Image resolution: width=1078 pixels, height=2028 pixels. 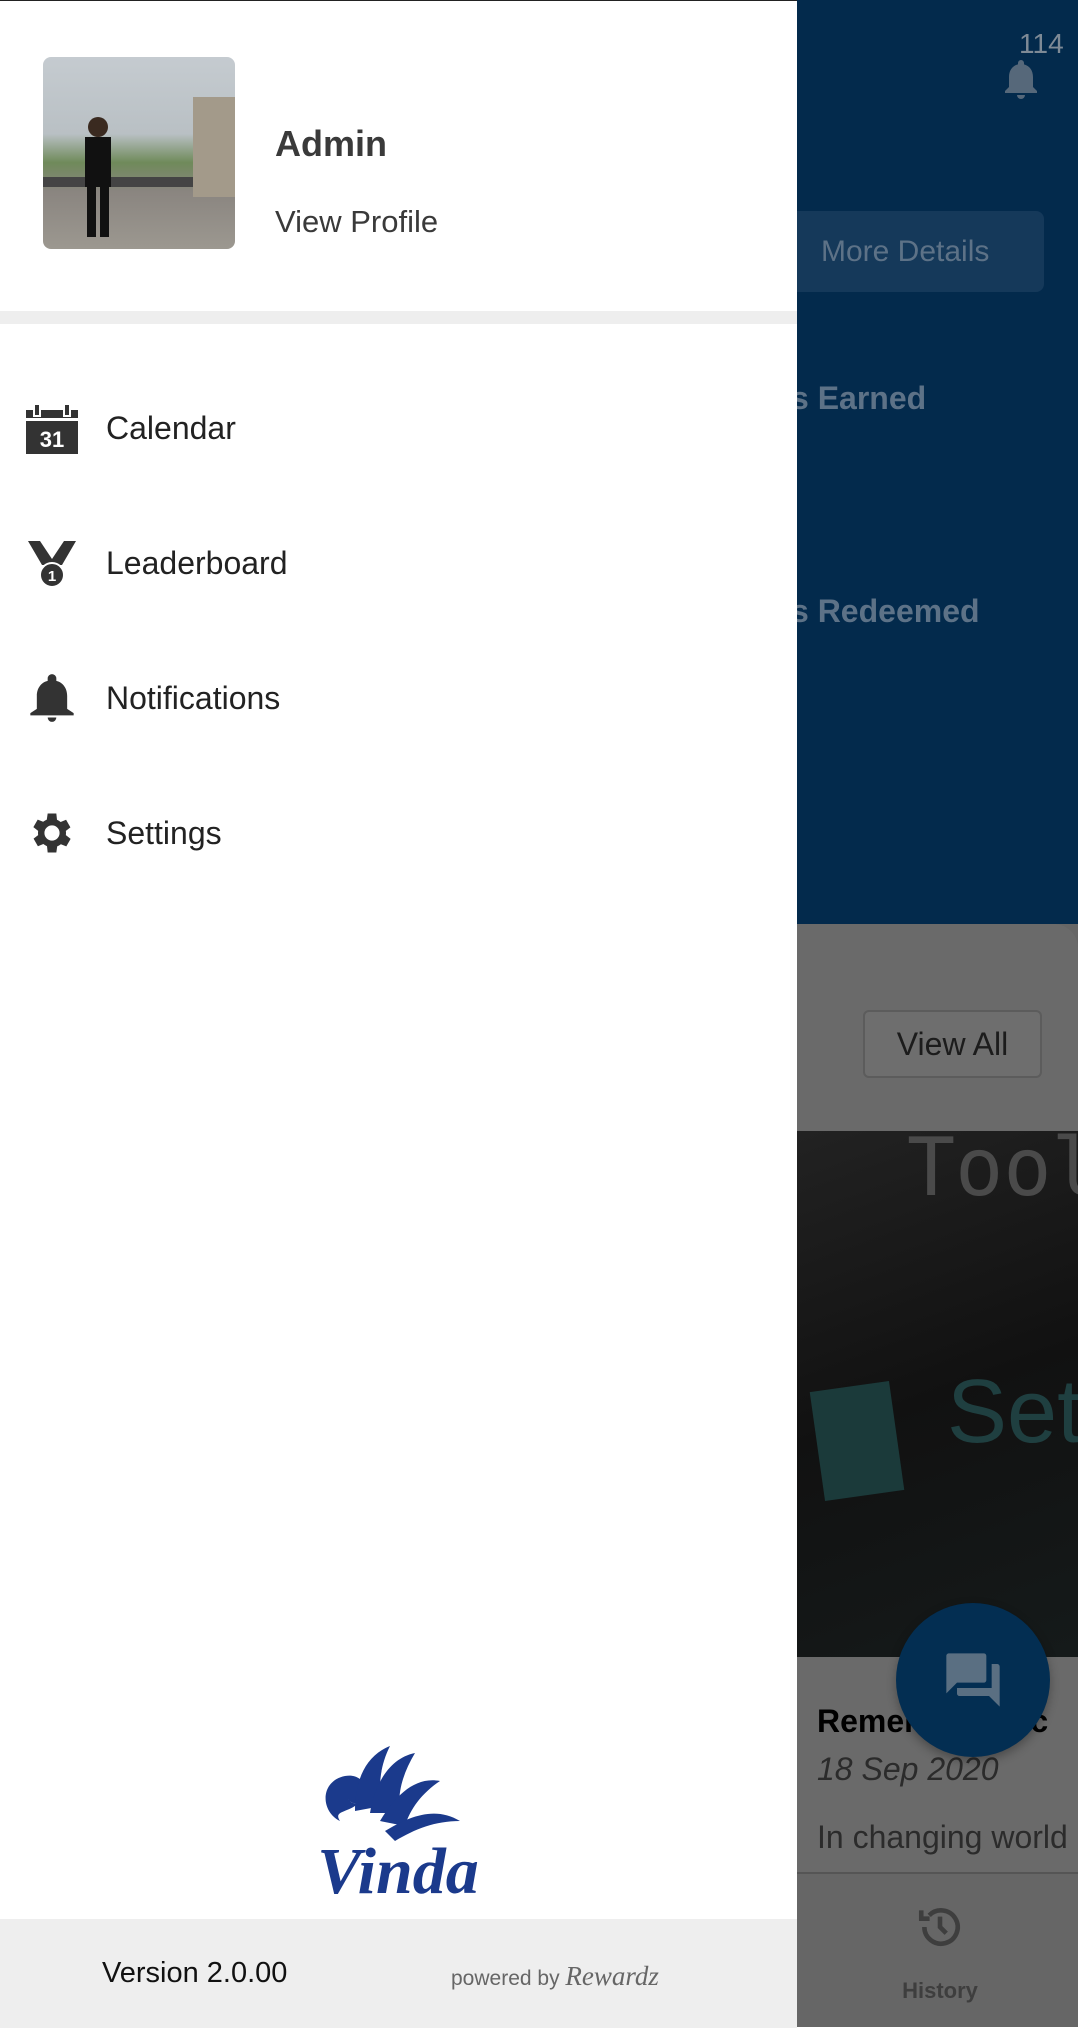 I want to click on rewardz-logo: Rewardz, so click(x=612, y=1976).